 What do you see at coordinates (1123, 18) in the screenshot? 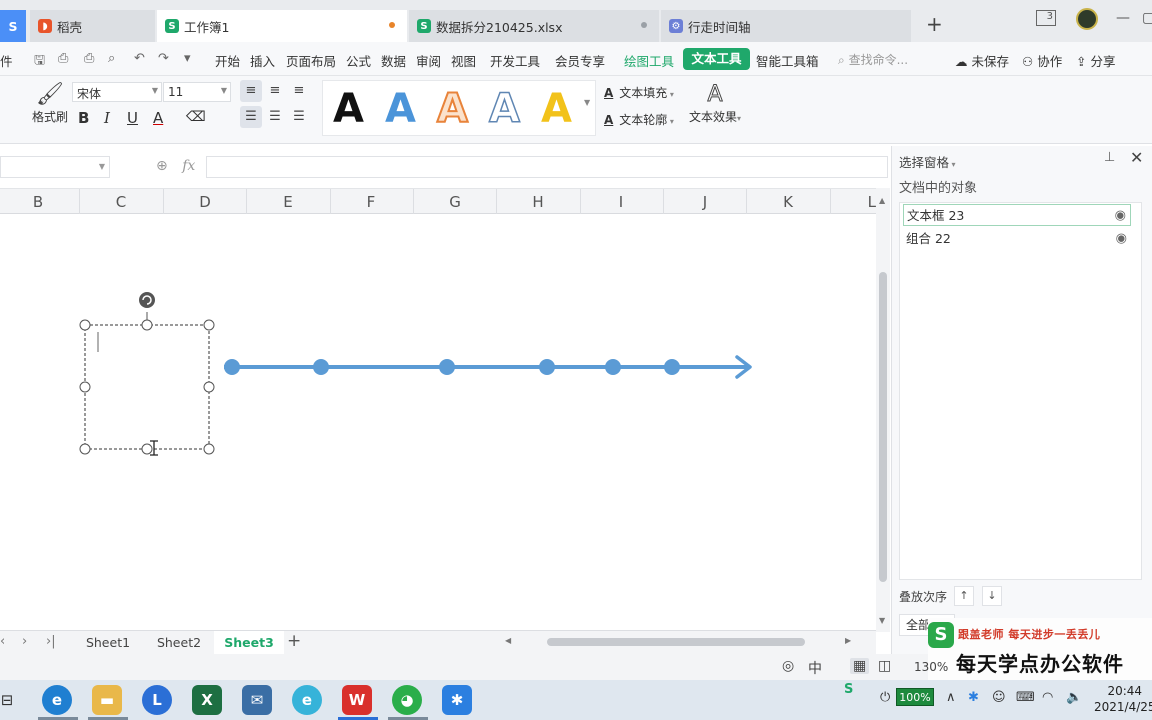
I see `minimize-icon: —` at bounding box center [1123, 18].